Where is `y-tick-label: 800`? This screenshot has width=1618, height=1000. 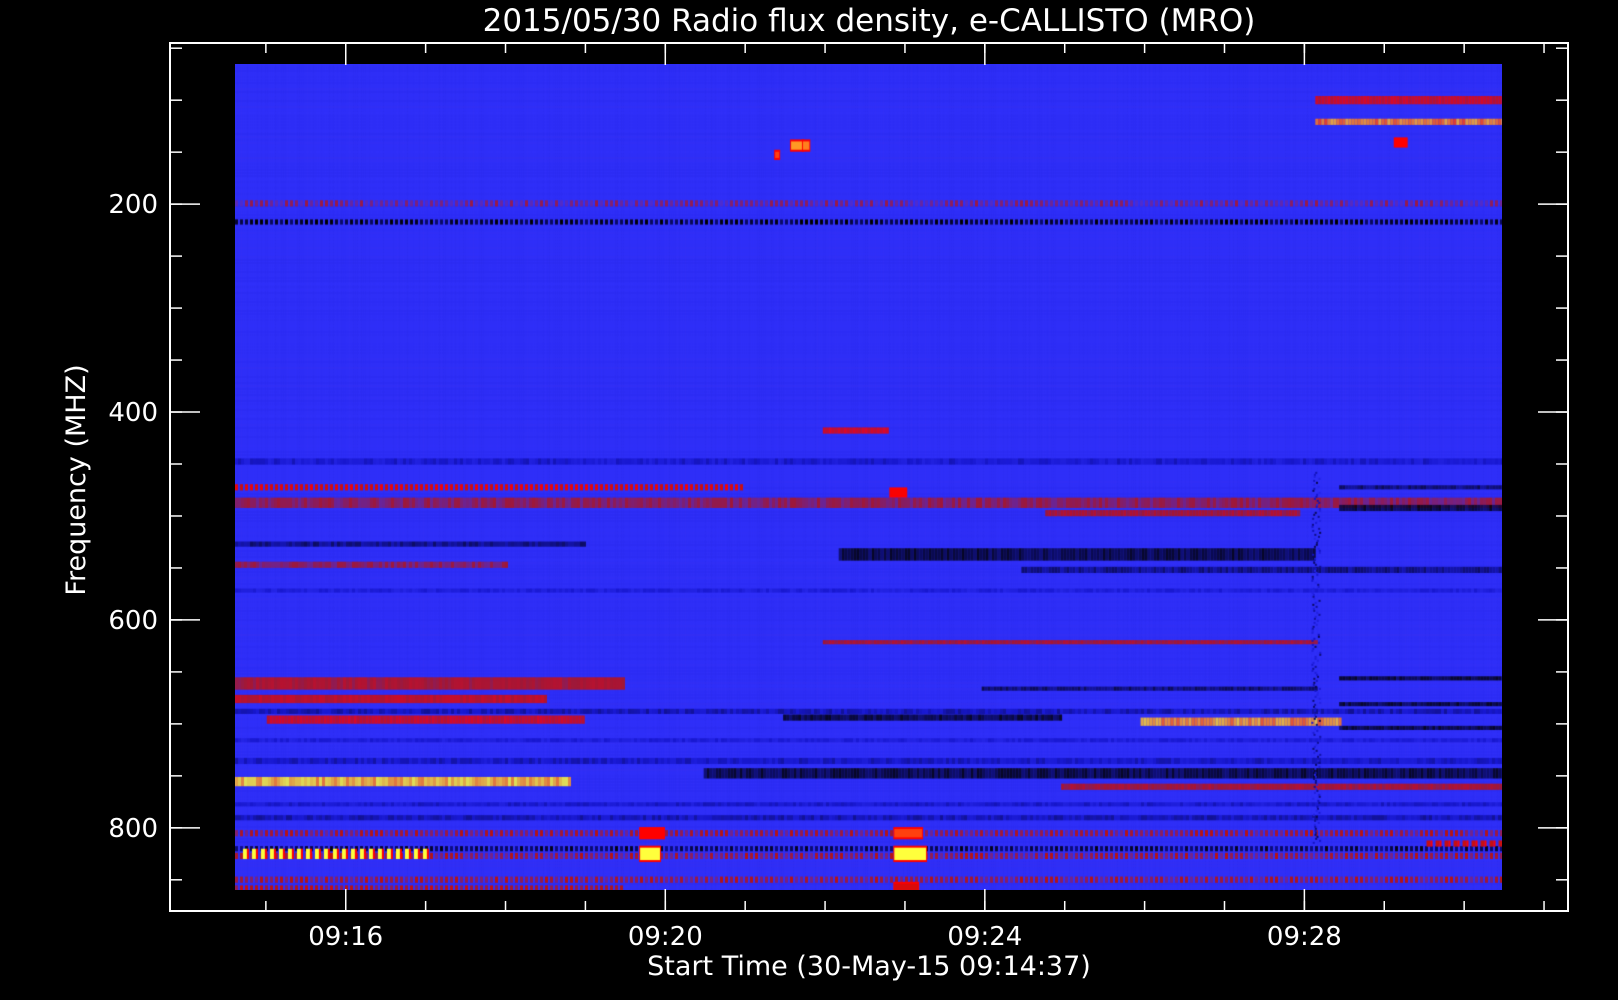 y-tick-label: 800 is located at coordinates (133, 829).